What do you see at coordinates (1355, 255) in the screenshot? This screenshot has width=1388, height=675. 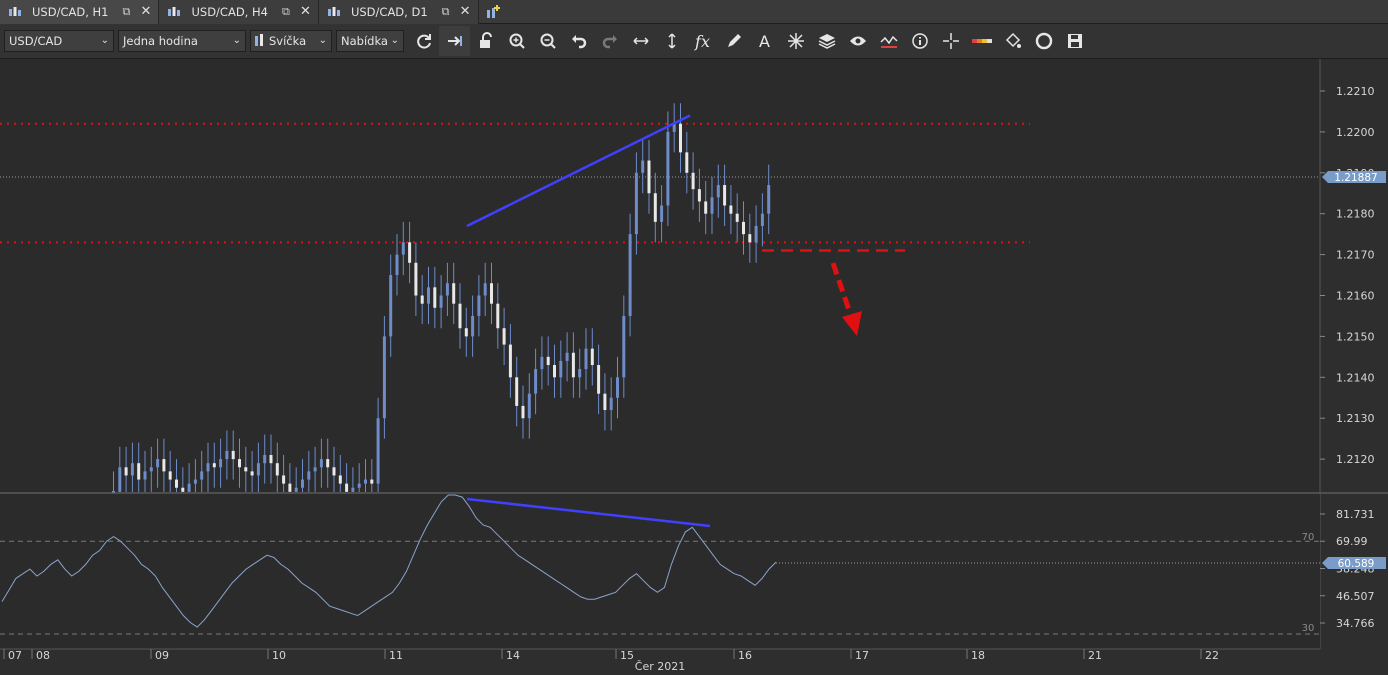 I see `price-tick-label: 1.2170` at bounding box center [1355, 255].